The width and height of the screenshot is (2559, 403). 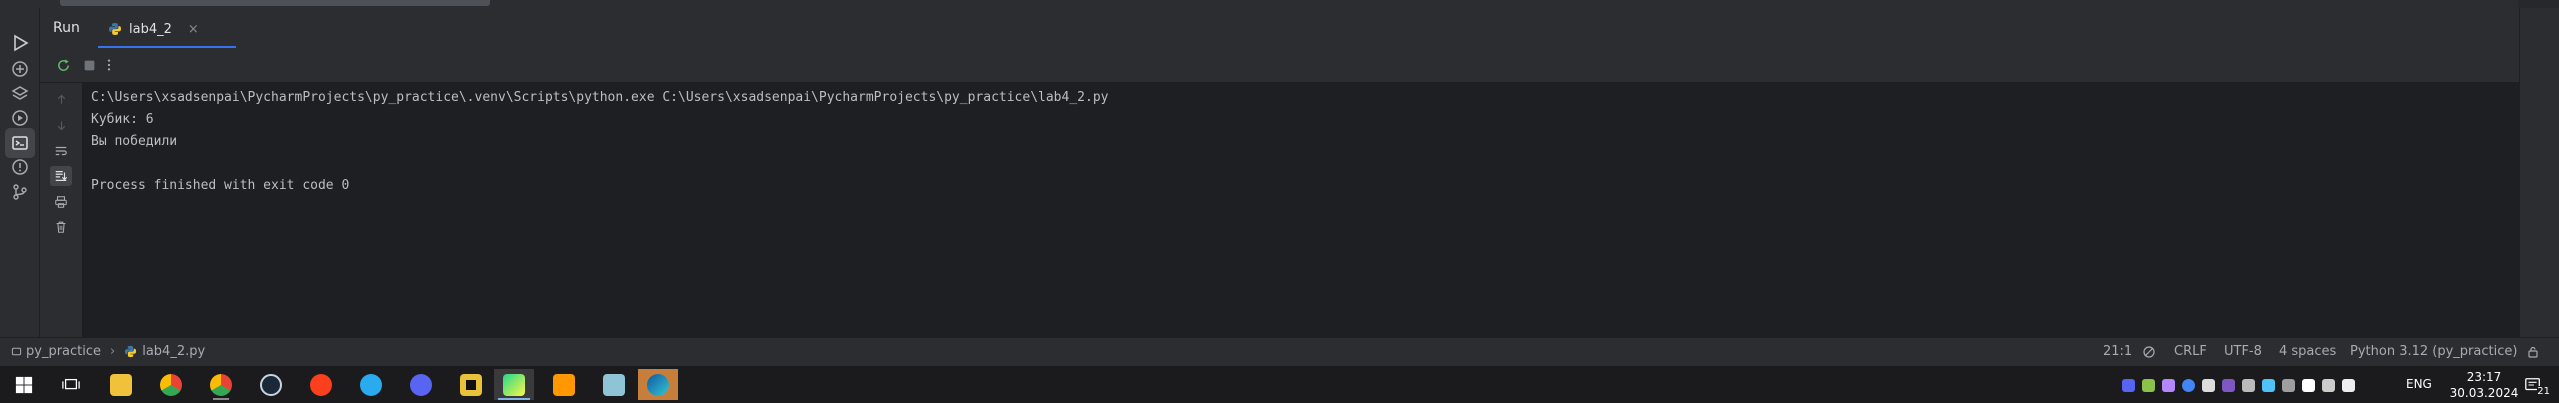 What do you see at coordinates (2238, 385) in the screenshot?
I see `system-tray` at bounding box center [2238, 385].